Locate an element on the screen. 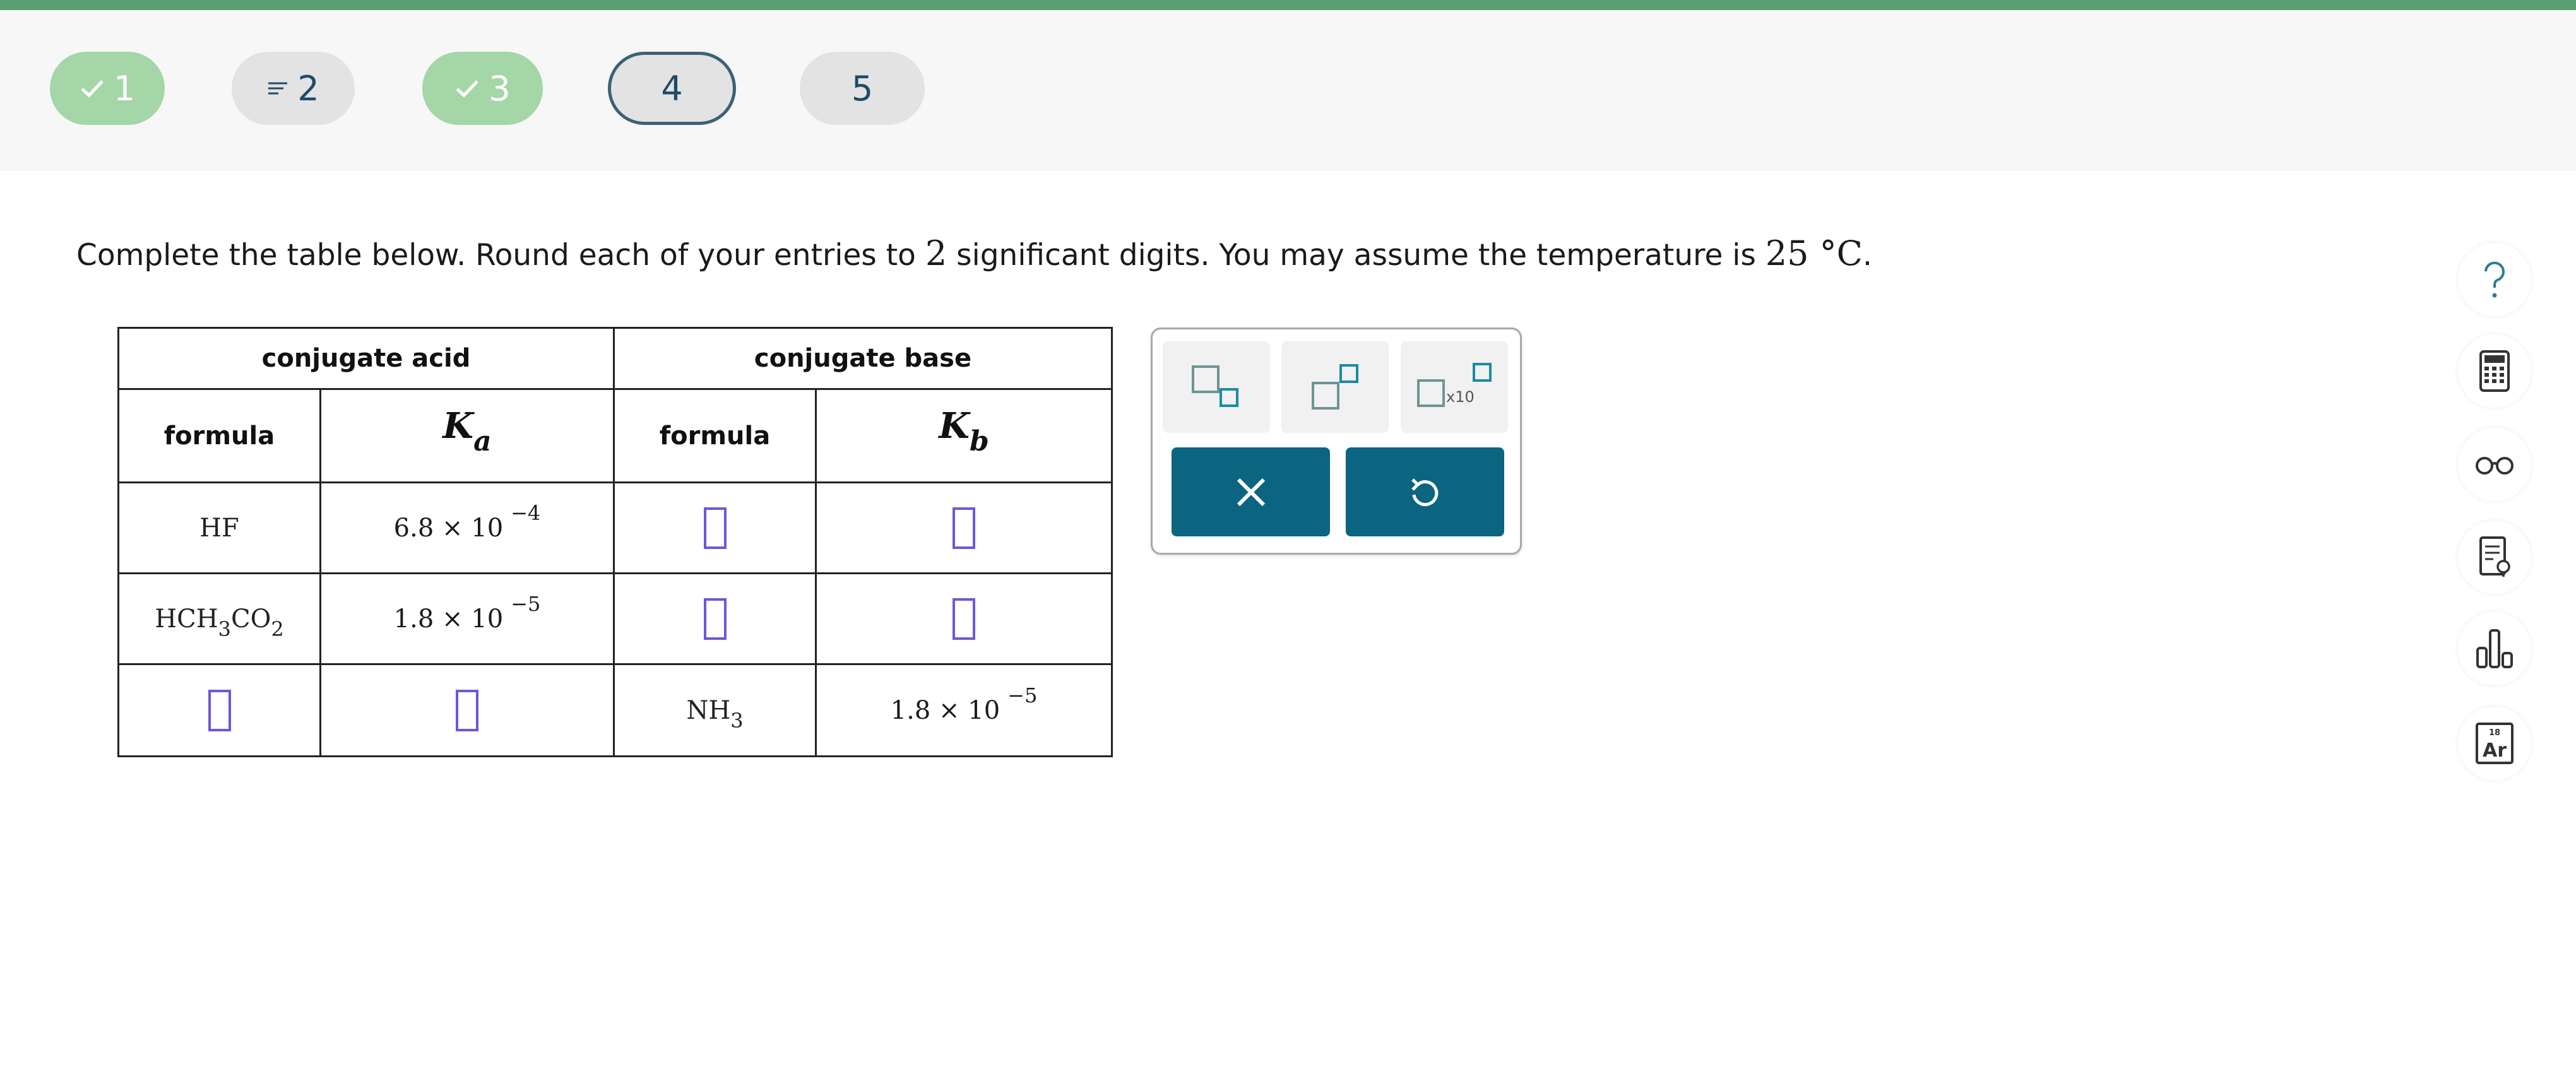 The height and width of the screenshot is (1086, 2576). digits-value: 2 is located at coordinates (936, 253).